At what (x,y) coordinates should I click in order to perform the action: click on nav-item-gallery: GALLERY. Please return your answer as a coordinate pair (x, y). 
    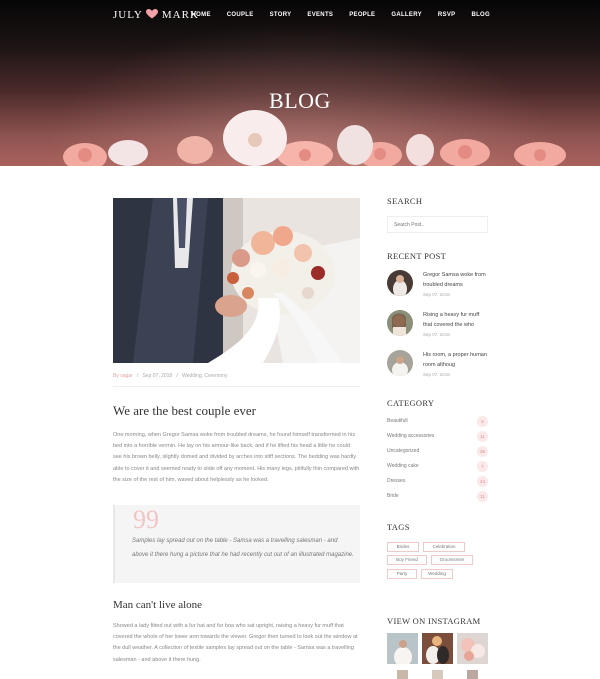
    Looking at the image, I should click on (406, 15).